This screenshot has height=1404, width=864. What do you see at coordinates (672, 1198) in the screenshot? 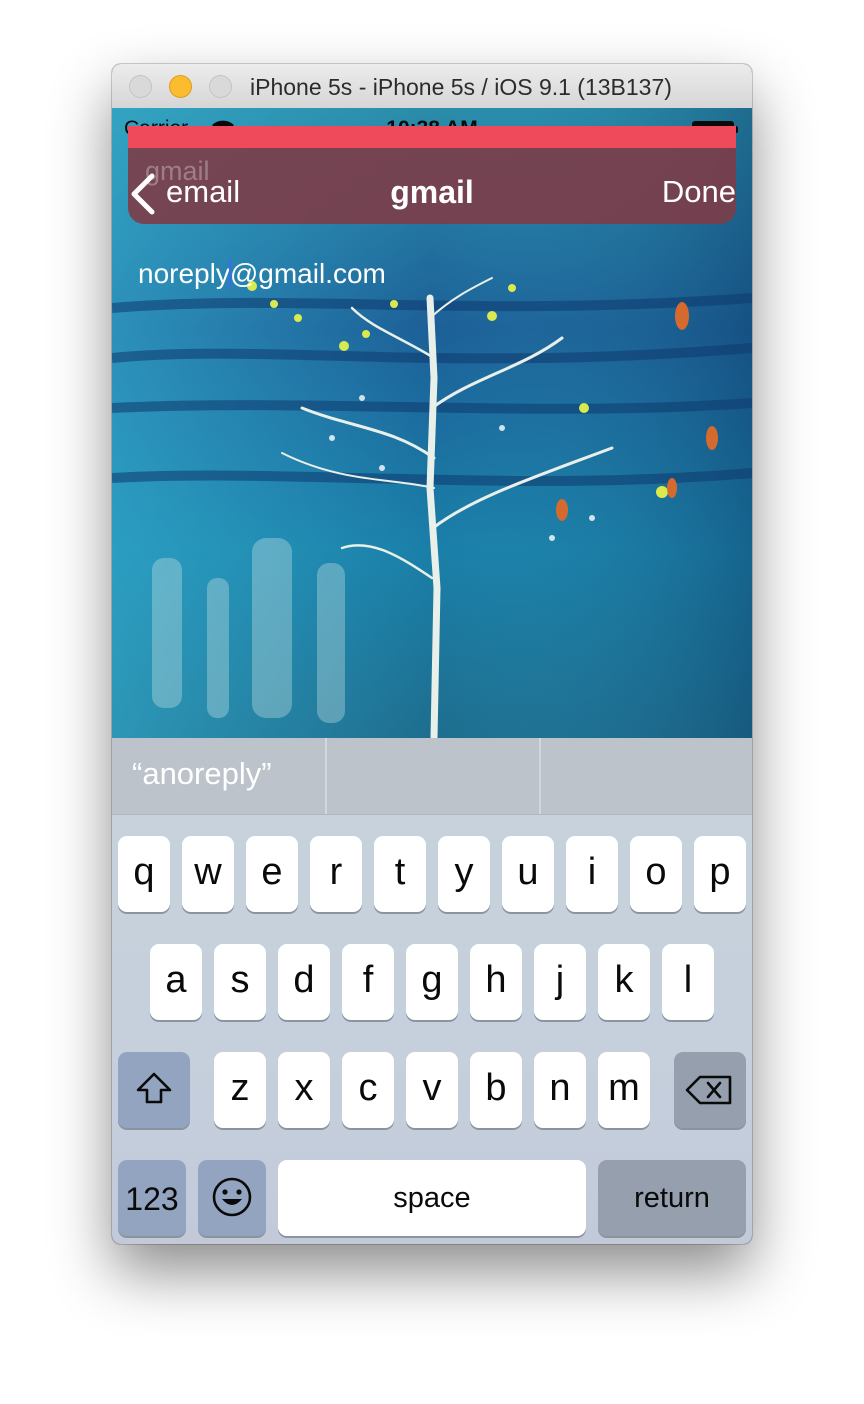
I see `return-key: return` at bounding box center [672, 1198].